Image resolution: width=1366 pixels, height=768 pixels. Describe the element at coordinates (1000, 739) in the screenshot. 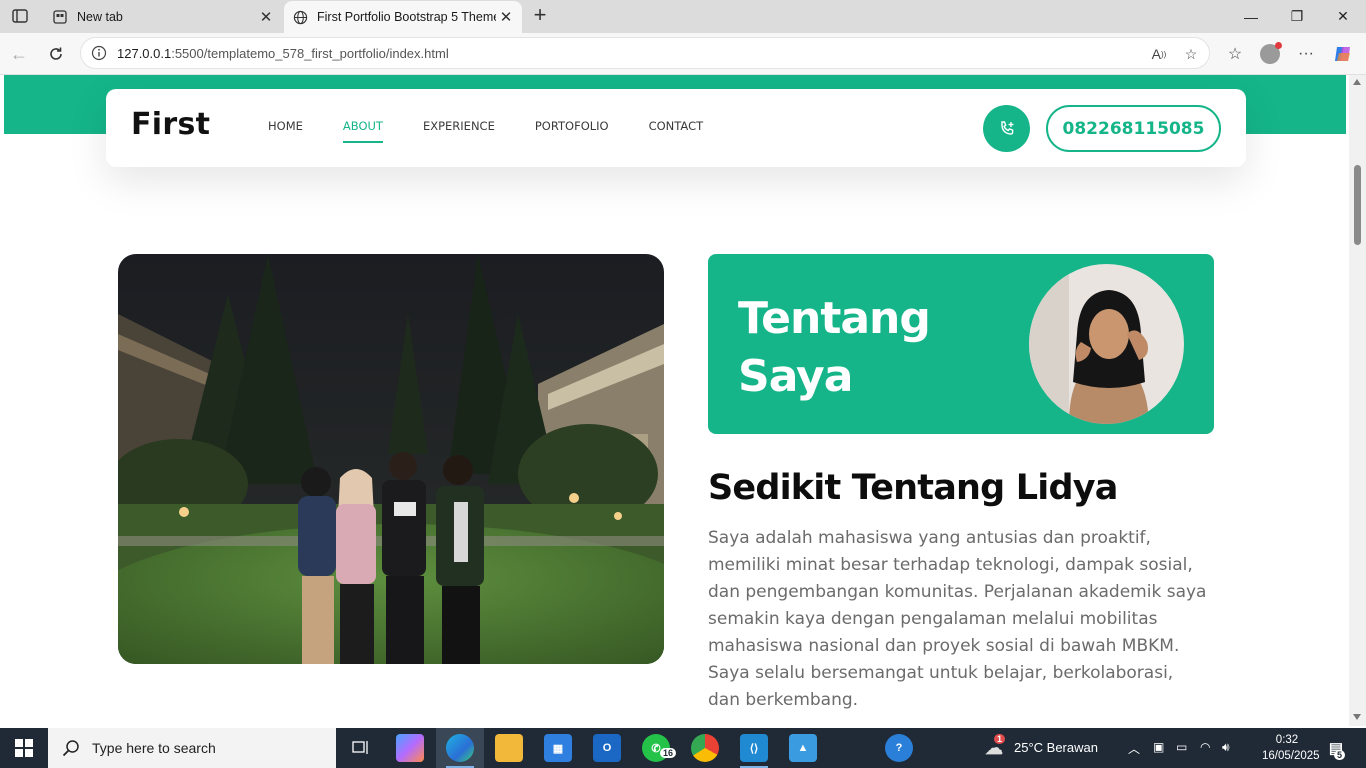

I see `weather-badge: 1` at that location.